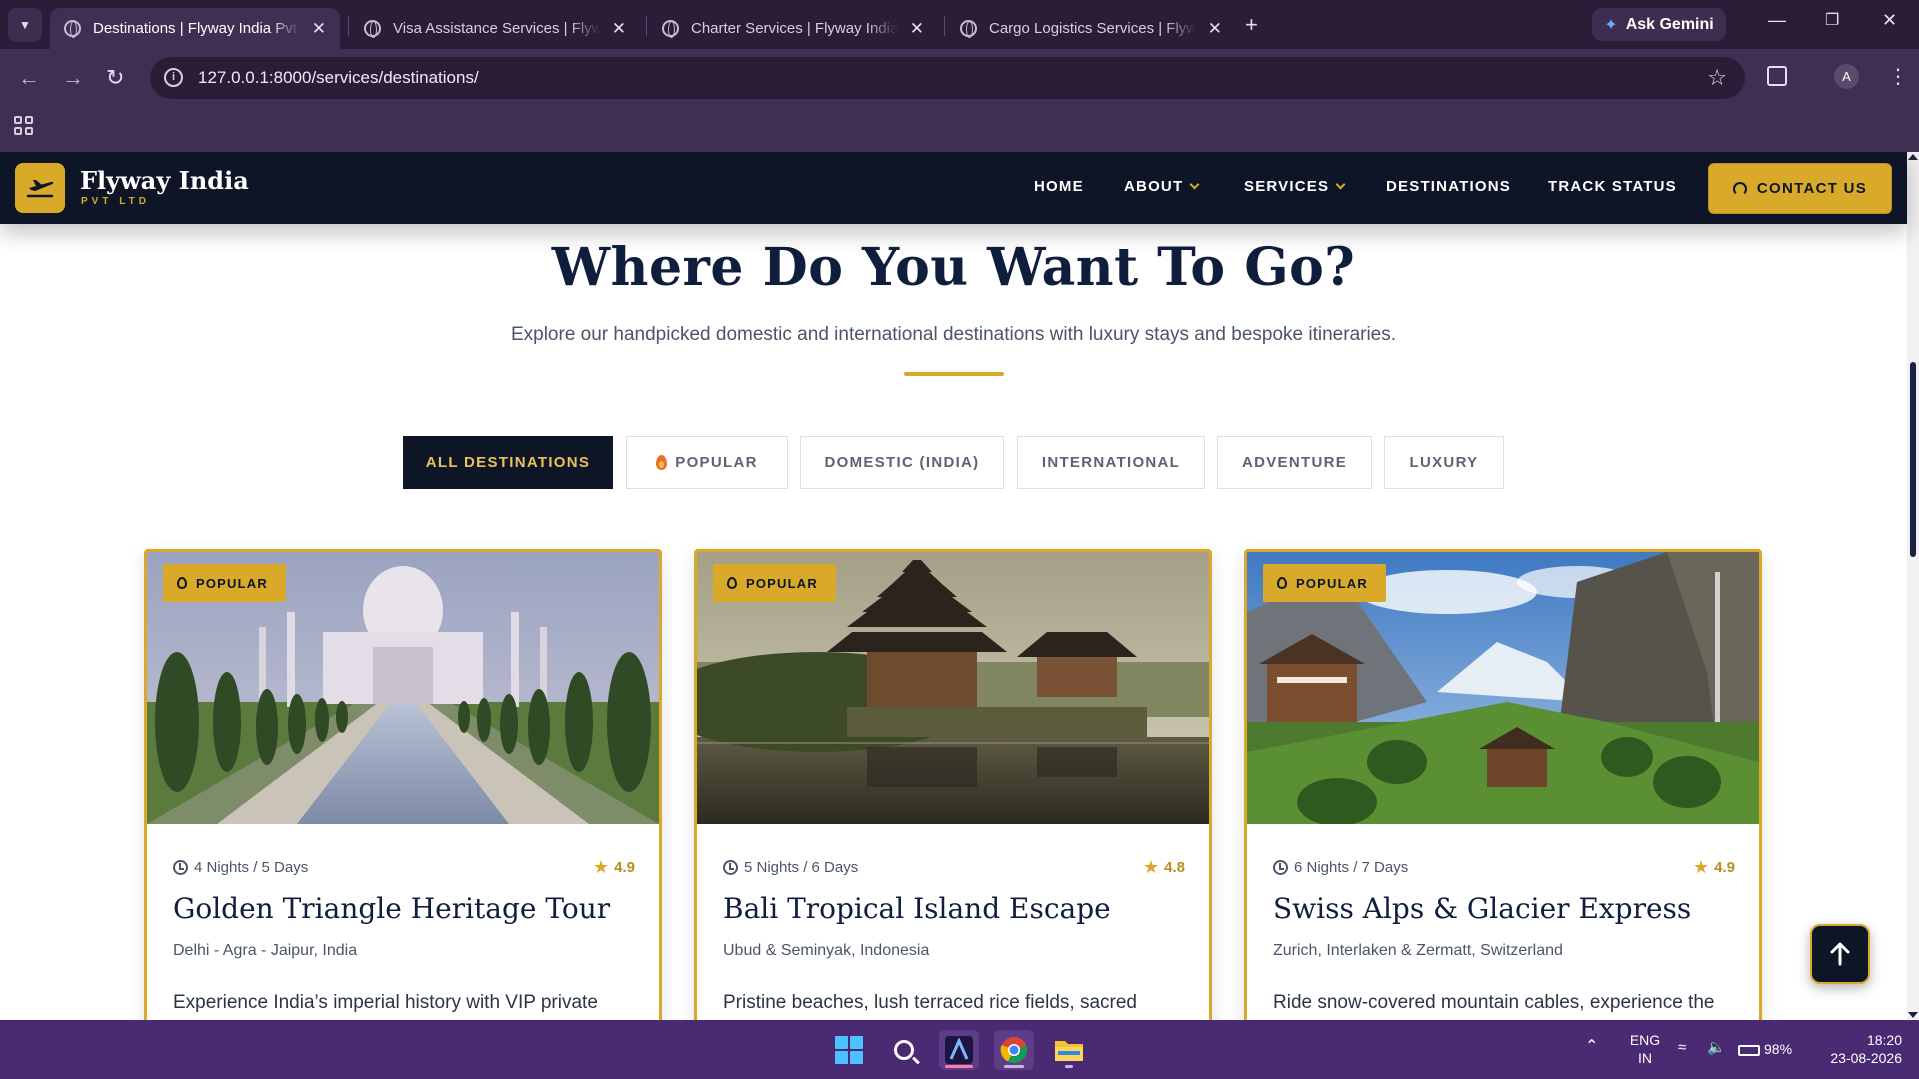 This screenshot has height=1079, width=1919. I want to click on filter-popular: POPULAR, so click(707, 462).